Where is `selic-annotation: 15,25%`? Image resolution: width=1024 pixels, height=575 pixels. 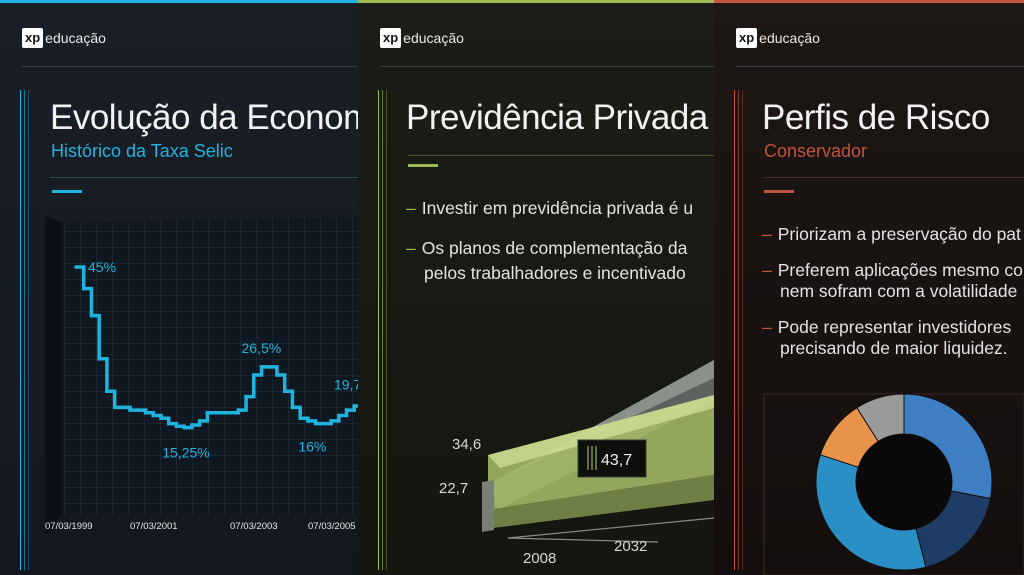
selic-annotation: 15,25% is located at coordinates (185, 453).